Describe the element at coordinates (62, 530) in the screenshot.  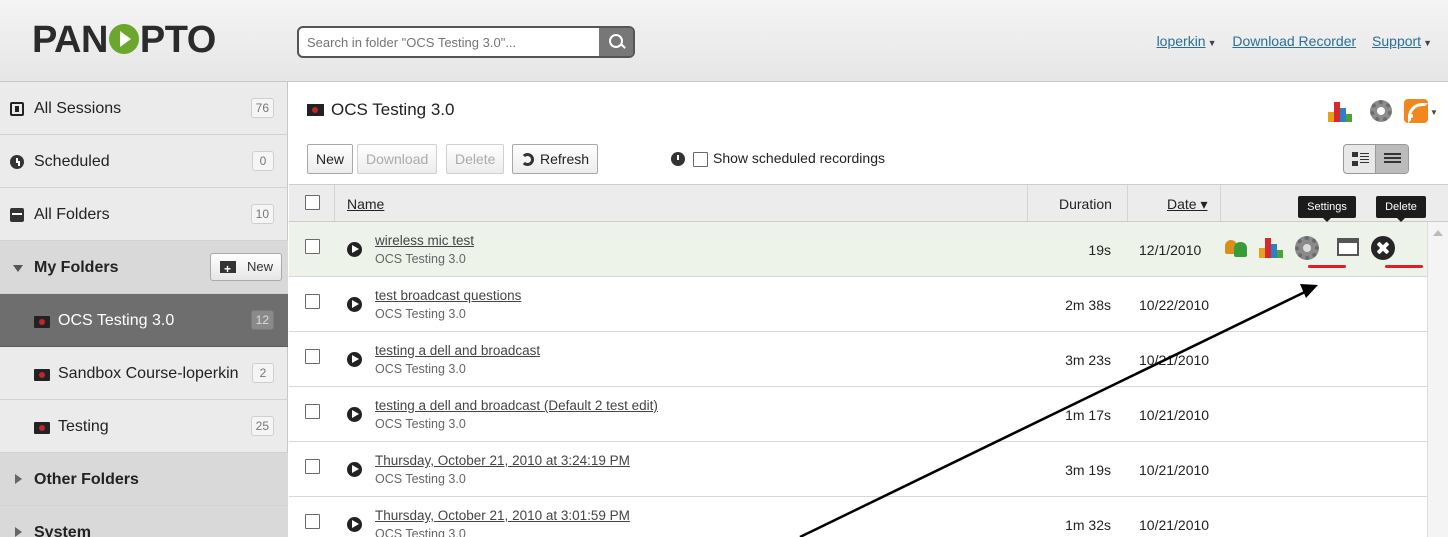
I see `section-label: System` at that location.